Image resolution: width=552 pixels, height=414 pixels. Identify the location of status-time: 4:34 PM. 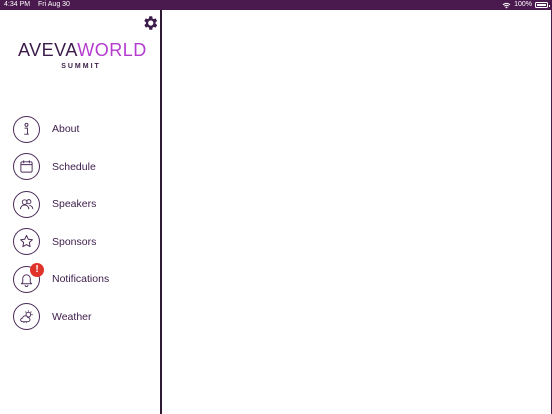
(17, 4).